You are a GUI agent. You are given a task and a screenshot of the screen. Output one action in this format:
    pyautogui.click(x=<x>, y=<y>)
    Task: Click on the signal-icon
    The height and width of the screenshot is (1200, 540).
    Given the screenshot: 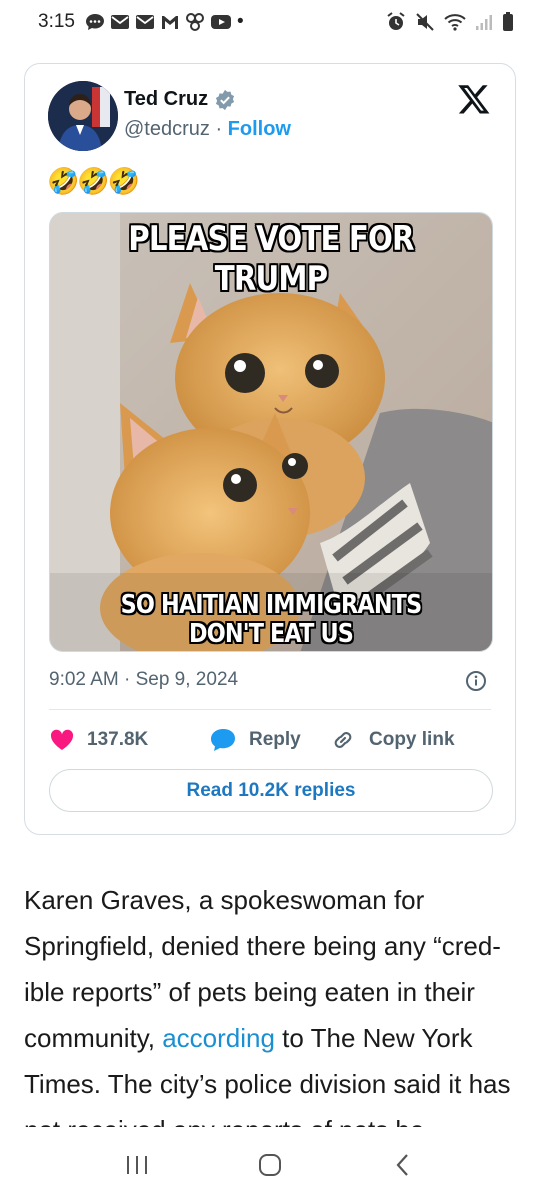 What is the action you would take?
    pyautogui.click(x=484, y=22)
    